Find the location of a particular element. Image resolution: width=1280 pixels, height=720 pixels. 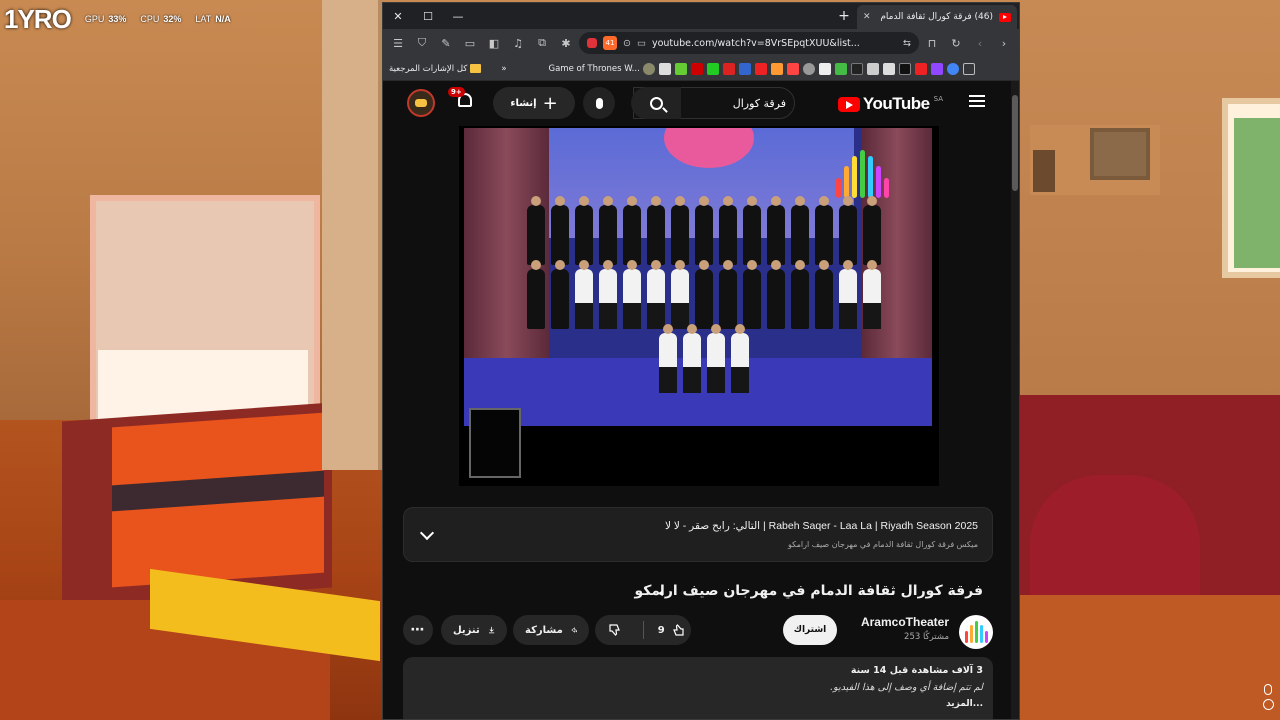

active-tab: ✕ (46) فرقة كورال ثقافة الدمام في مهرجان is located at coordinates (937, 17).